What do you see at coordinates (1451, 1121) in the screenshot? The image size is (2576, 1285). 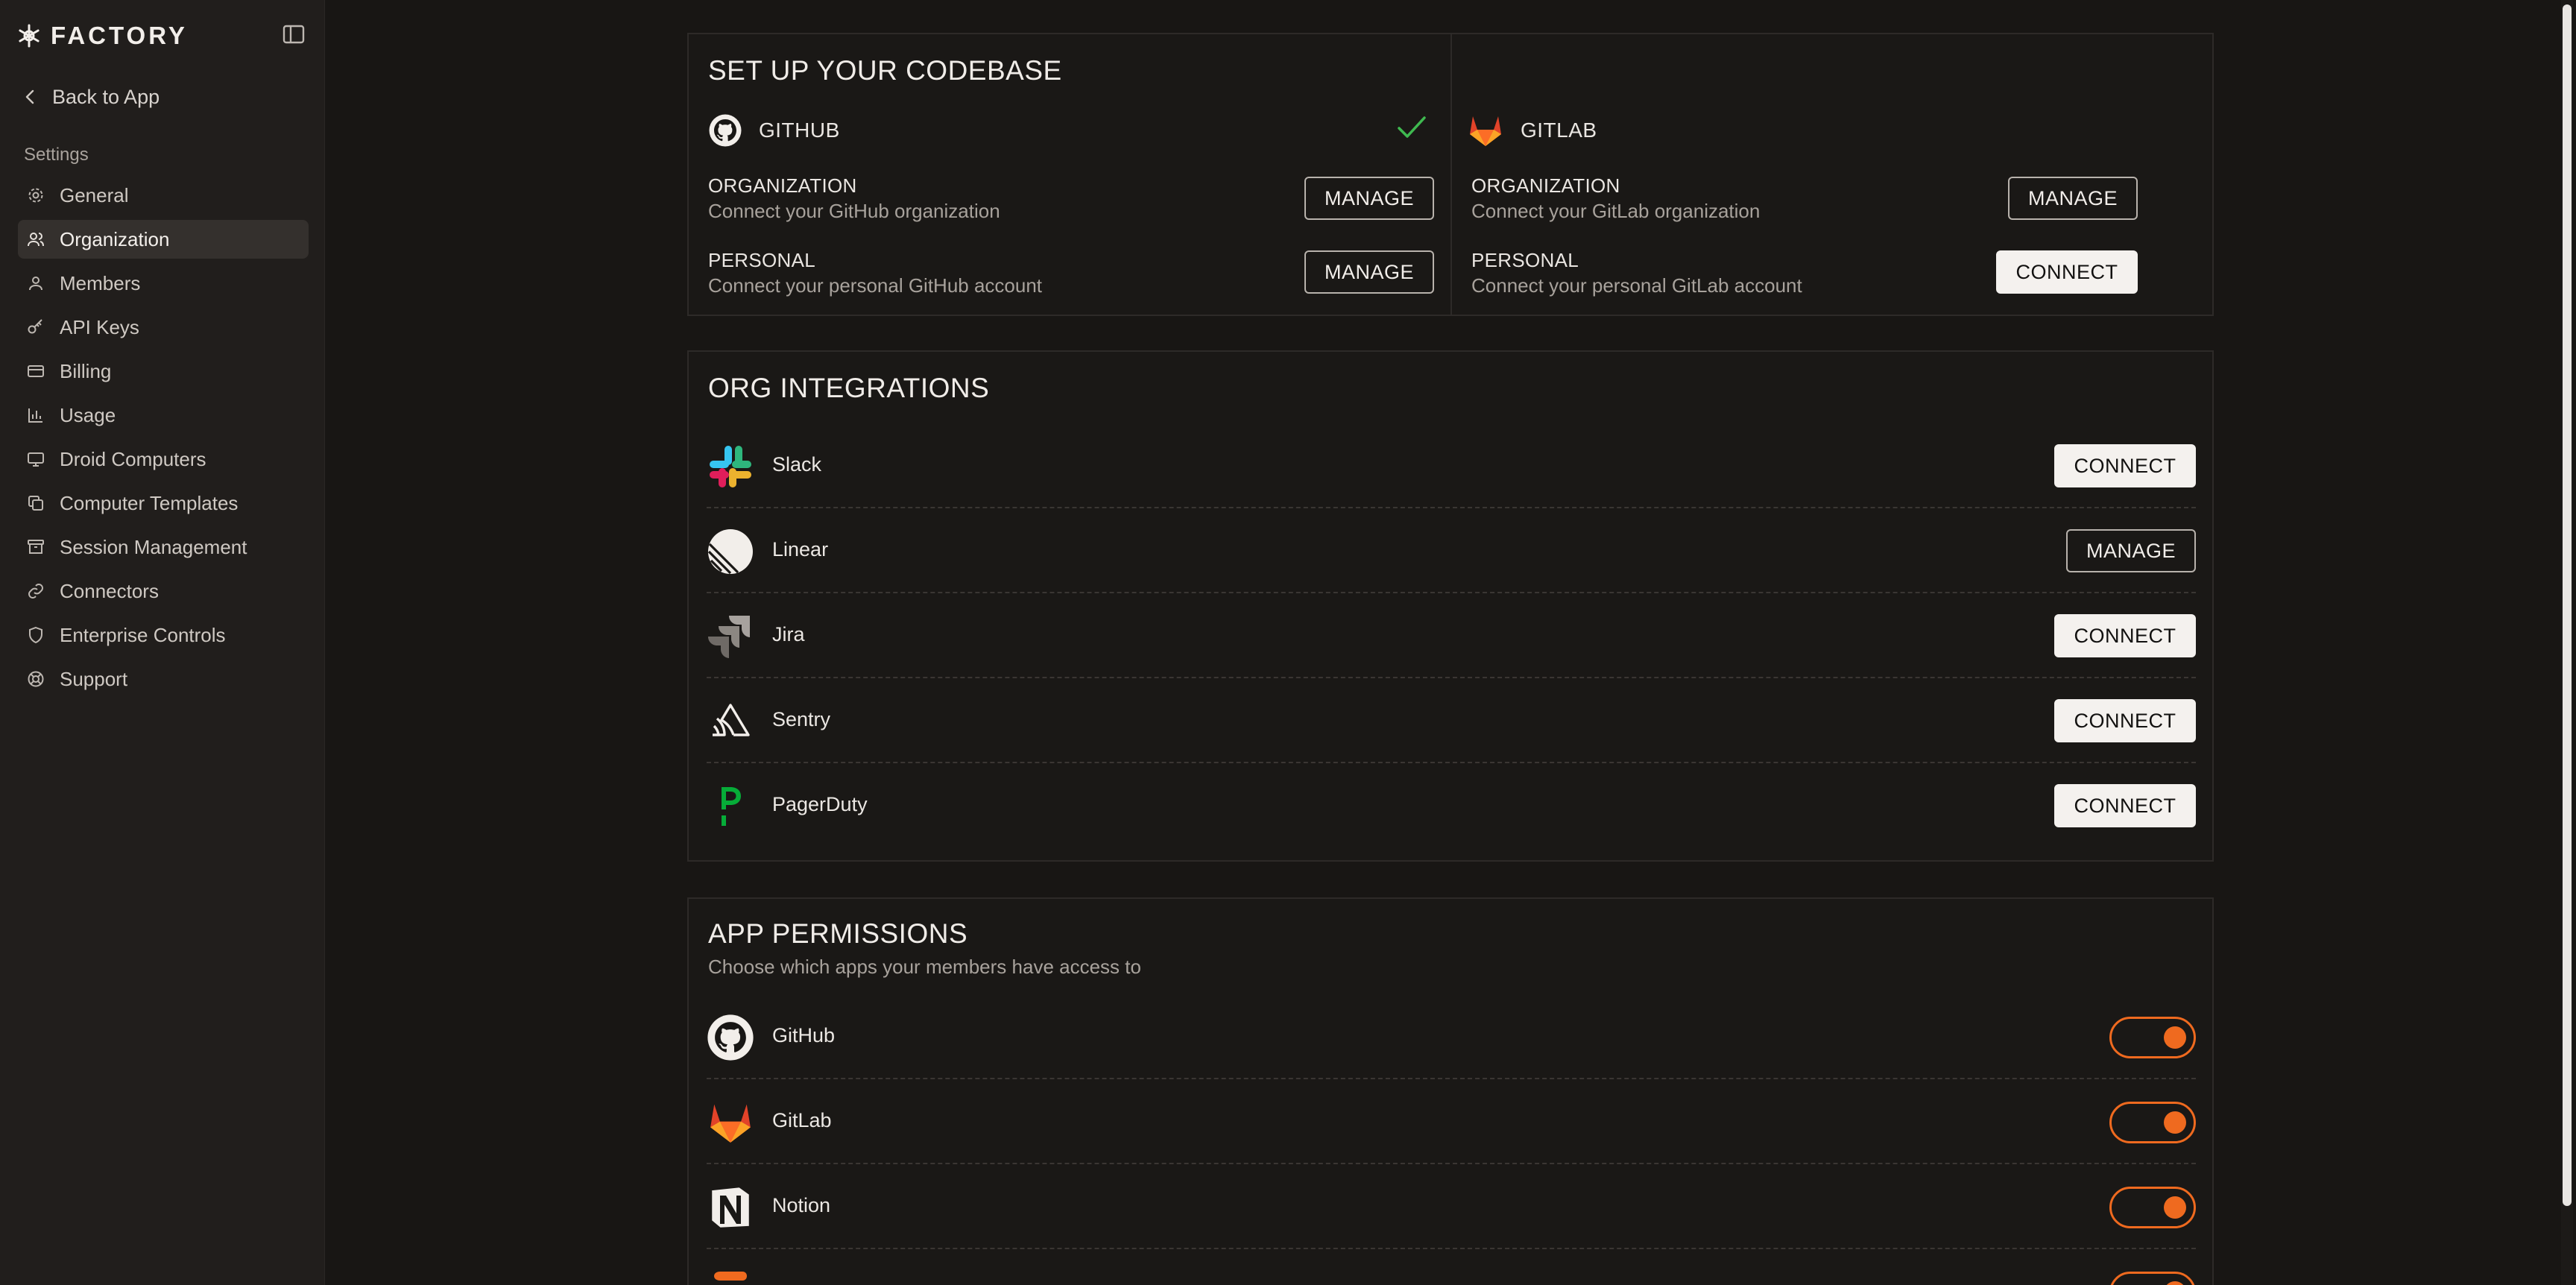 I see `permission-row-gitlab: GitLab` at bounding box center [1451, 1121].